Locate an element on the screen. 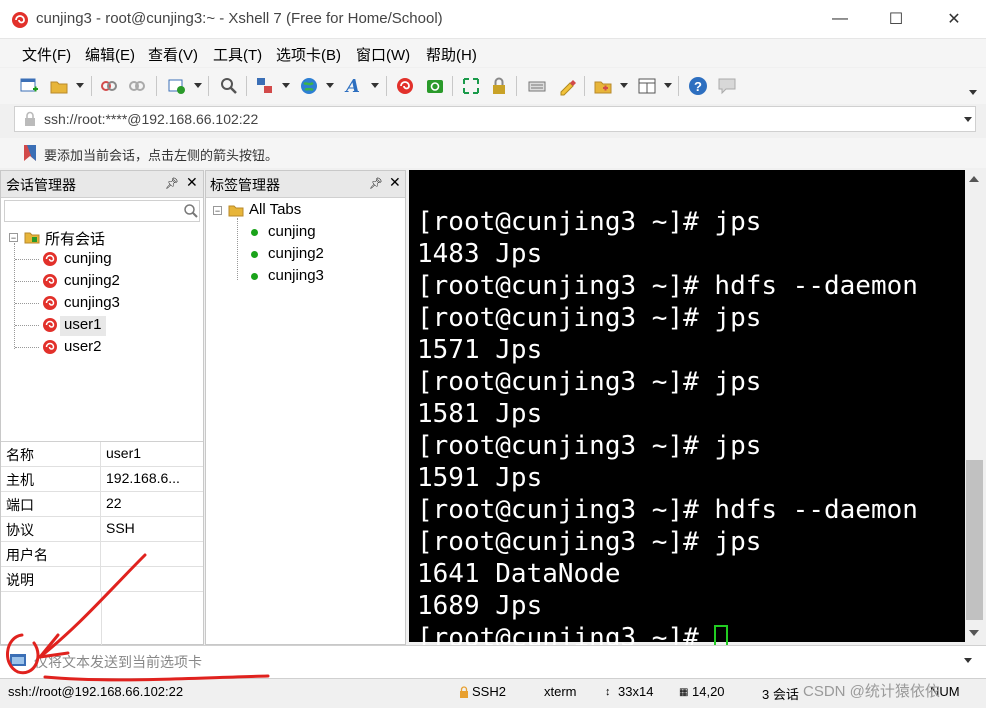 This screenshot has height=708, width=986. scroll-up-icon is located at coordinates (974, 179).